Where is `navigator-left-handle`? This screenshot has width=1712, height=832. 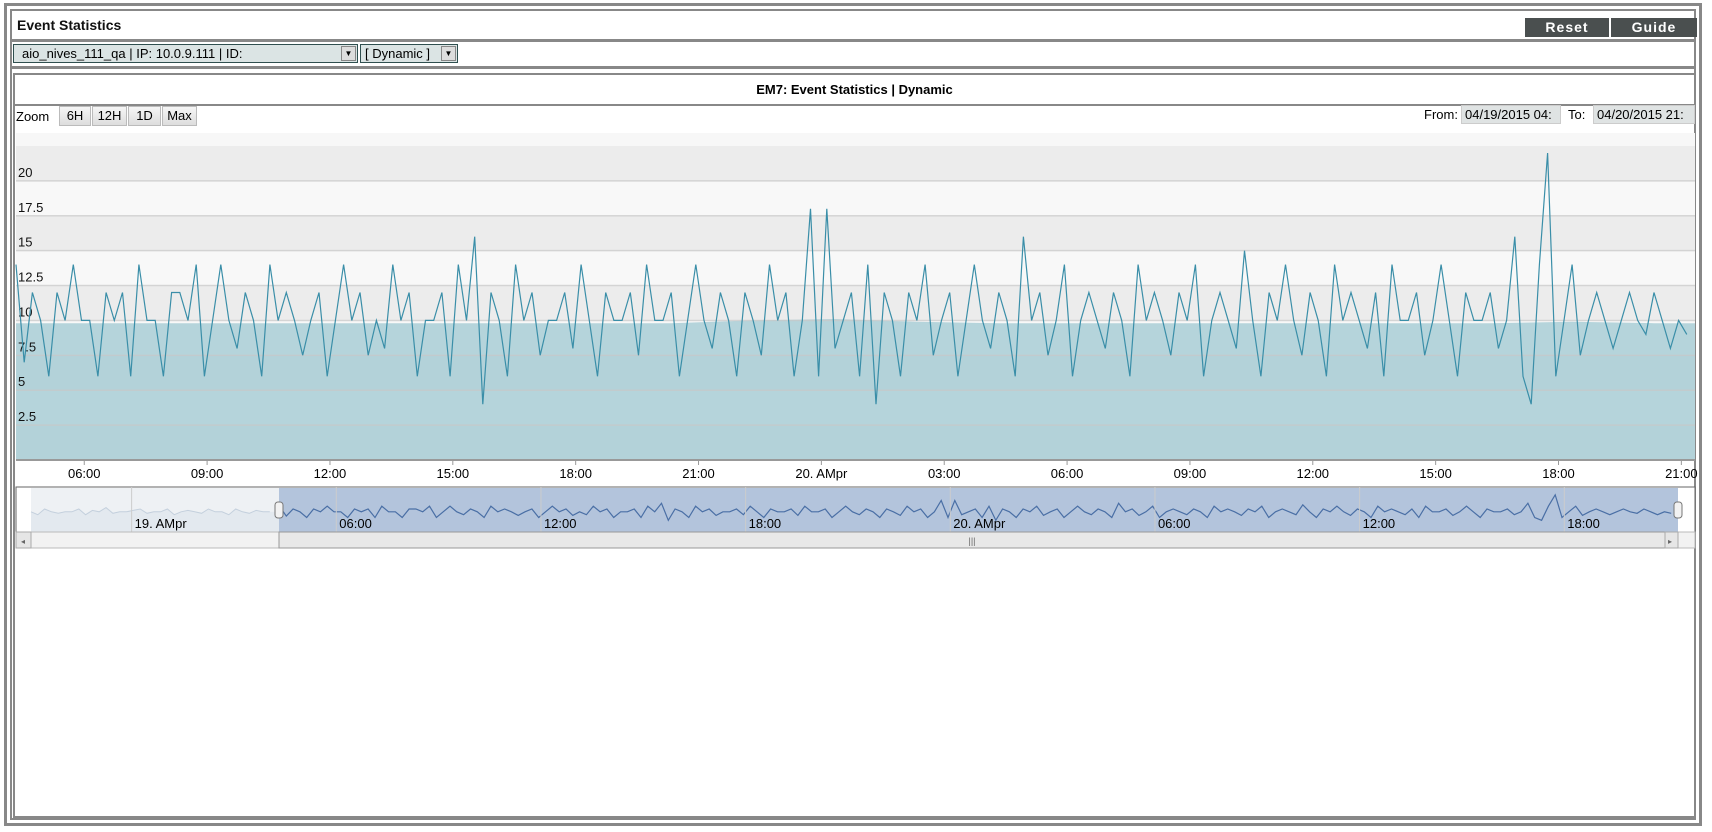
navigator-left-handle is located at coordinates (279, 510).